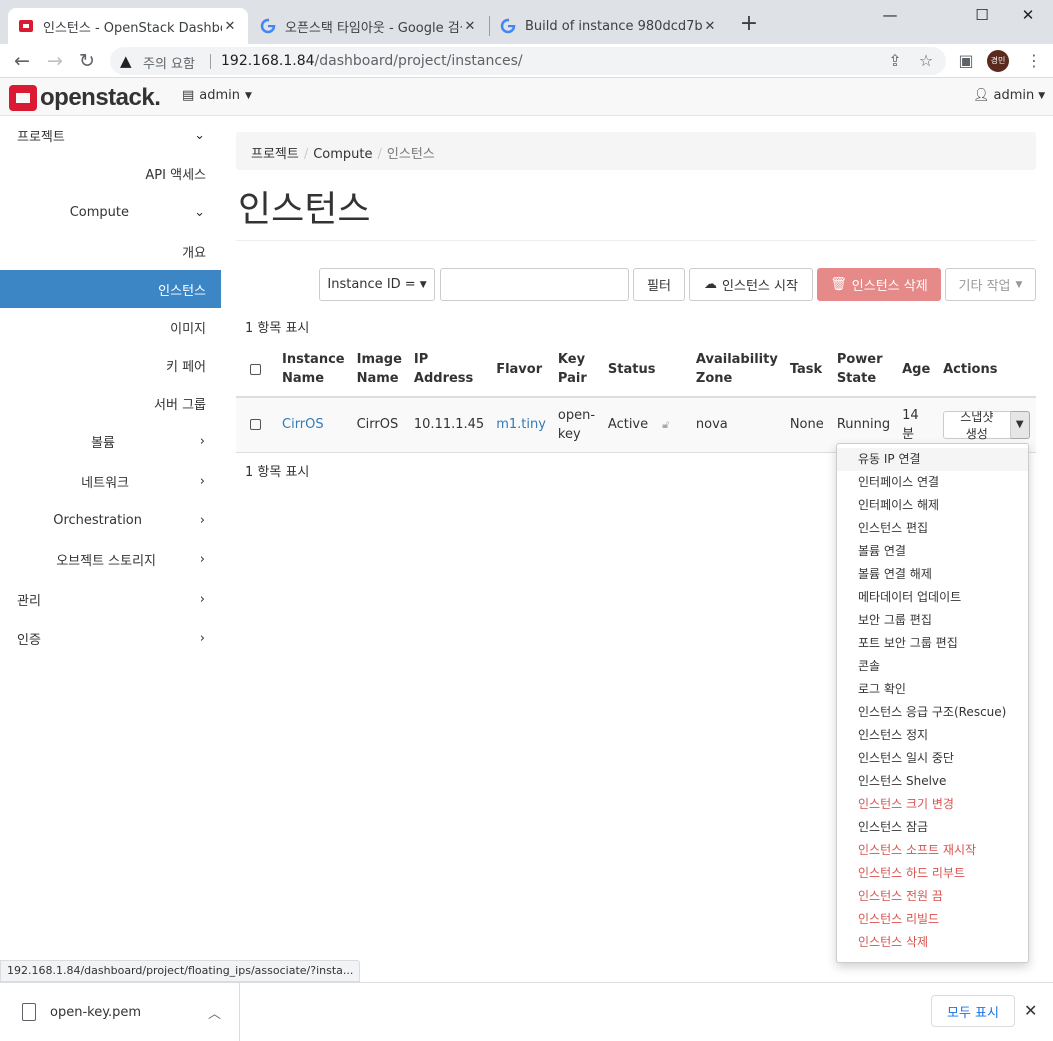 This screenshot has width=1053, height=1041. I want to click on more-actions-button: 기타 작업 ▼, so click(990, 284).